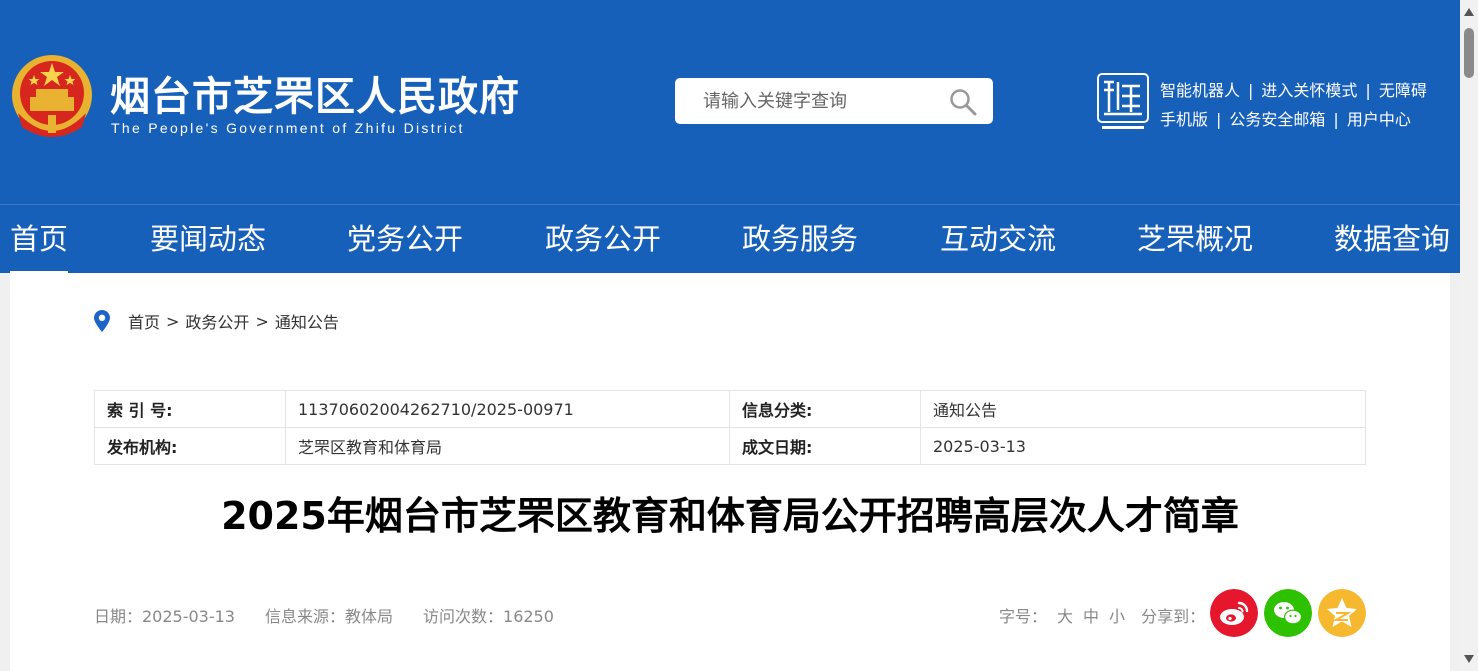  Describe the element at coordinates (800, 239) in the screenshot. I see `nav-government-services: 政务服务` at that location.